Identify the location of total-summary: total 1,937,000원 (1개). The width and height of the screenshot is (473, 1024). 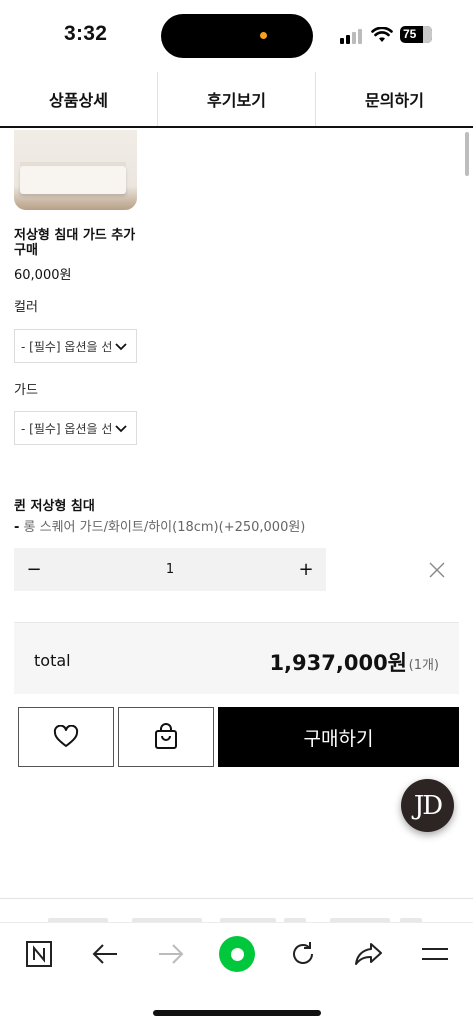
(236, 658).